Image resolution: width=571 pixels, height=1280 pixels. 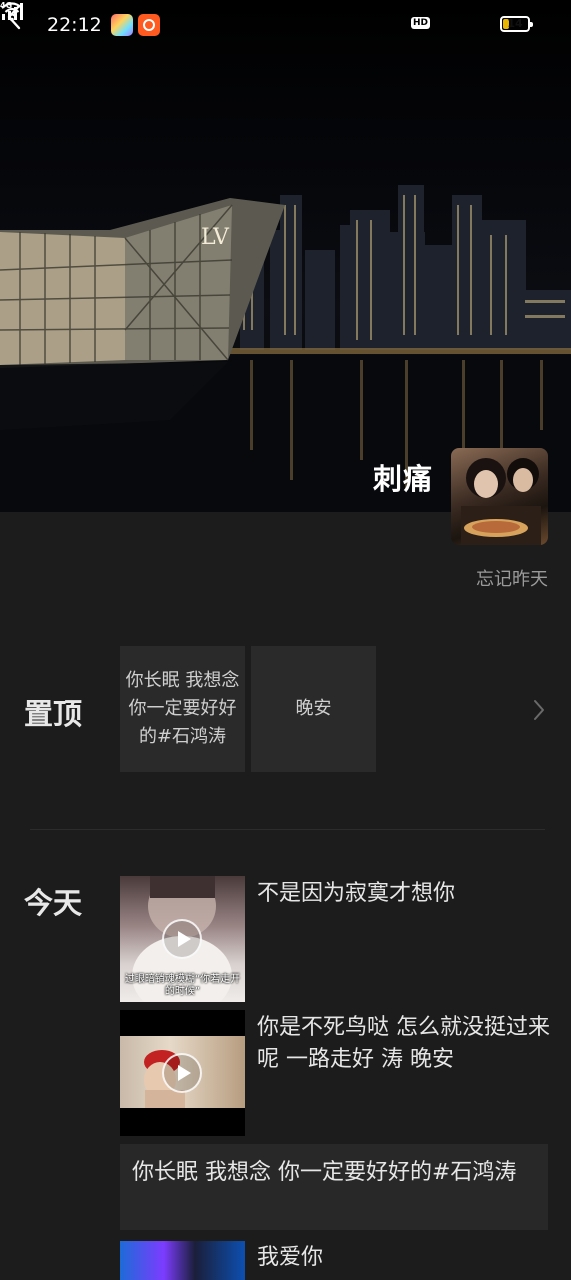 I want to click on pinned-item: 你长眠 我想念 你一定要好好的#石鸿涛, so click(x=182, y=709).